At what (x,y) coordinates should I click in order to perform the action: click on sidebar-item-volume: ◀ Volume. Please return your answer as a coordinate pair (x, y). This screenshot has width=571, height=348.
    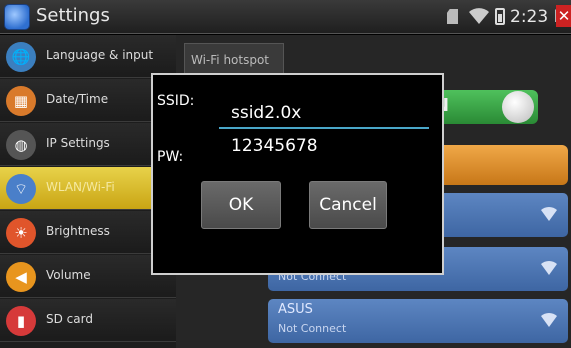
    Looking at the image, I should click on (88, 276).